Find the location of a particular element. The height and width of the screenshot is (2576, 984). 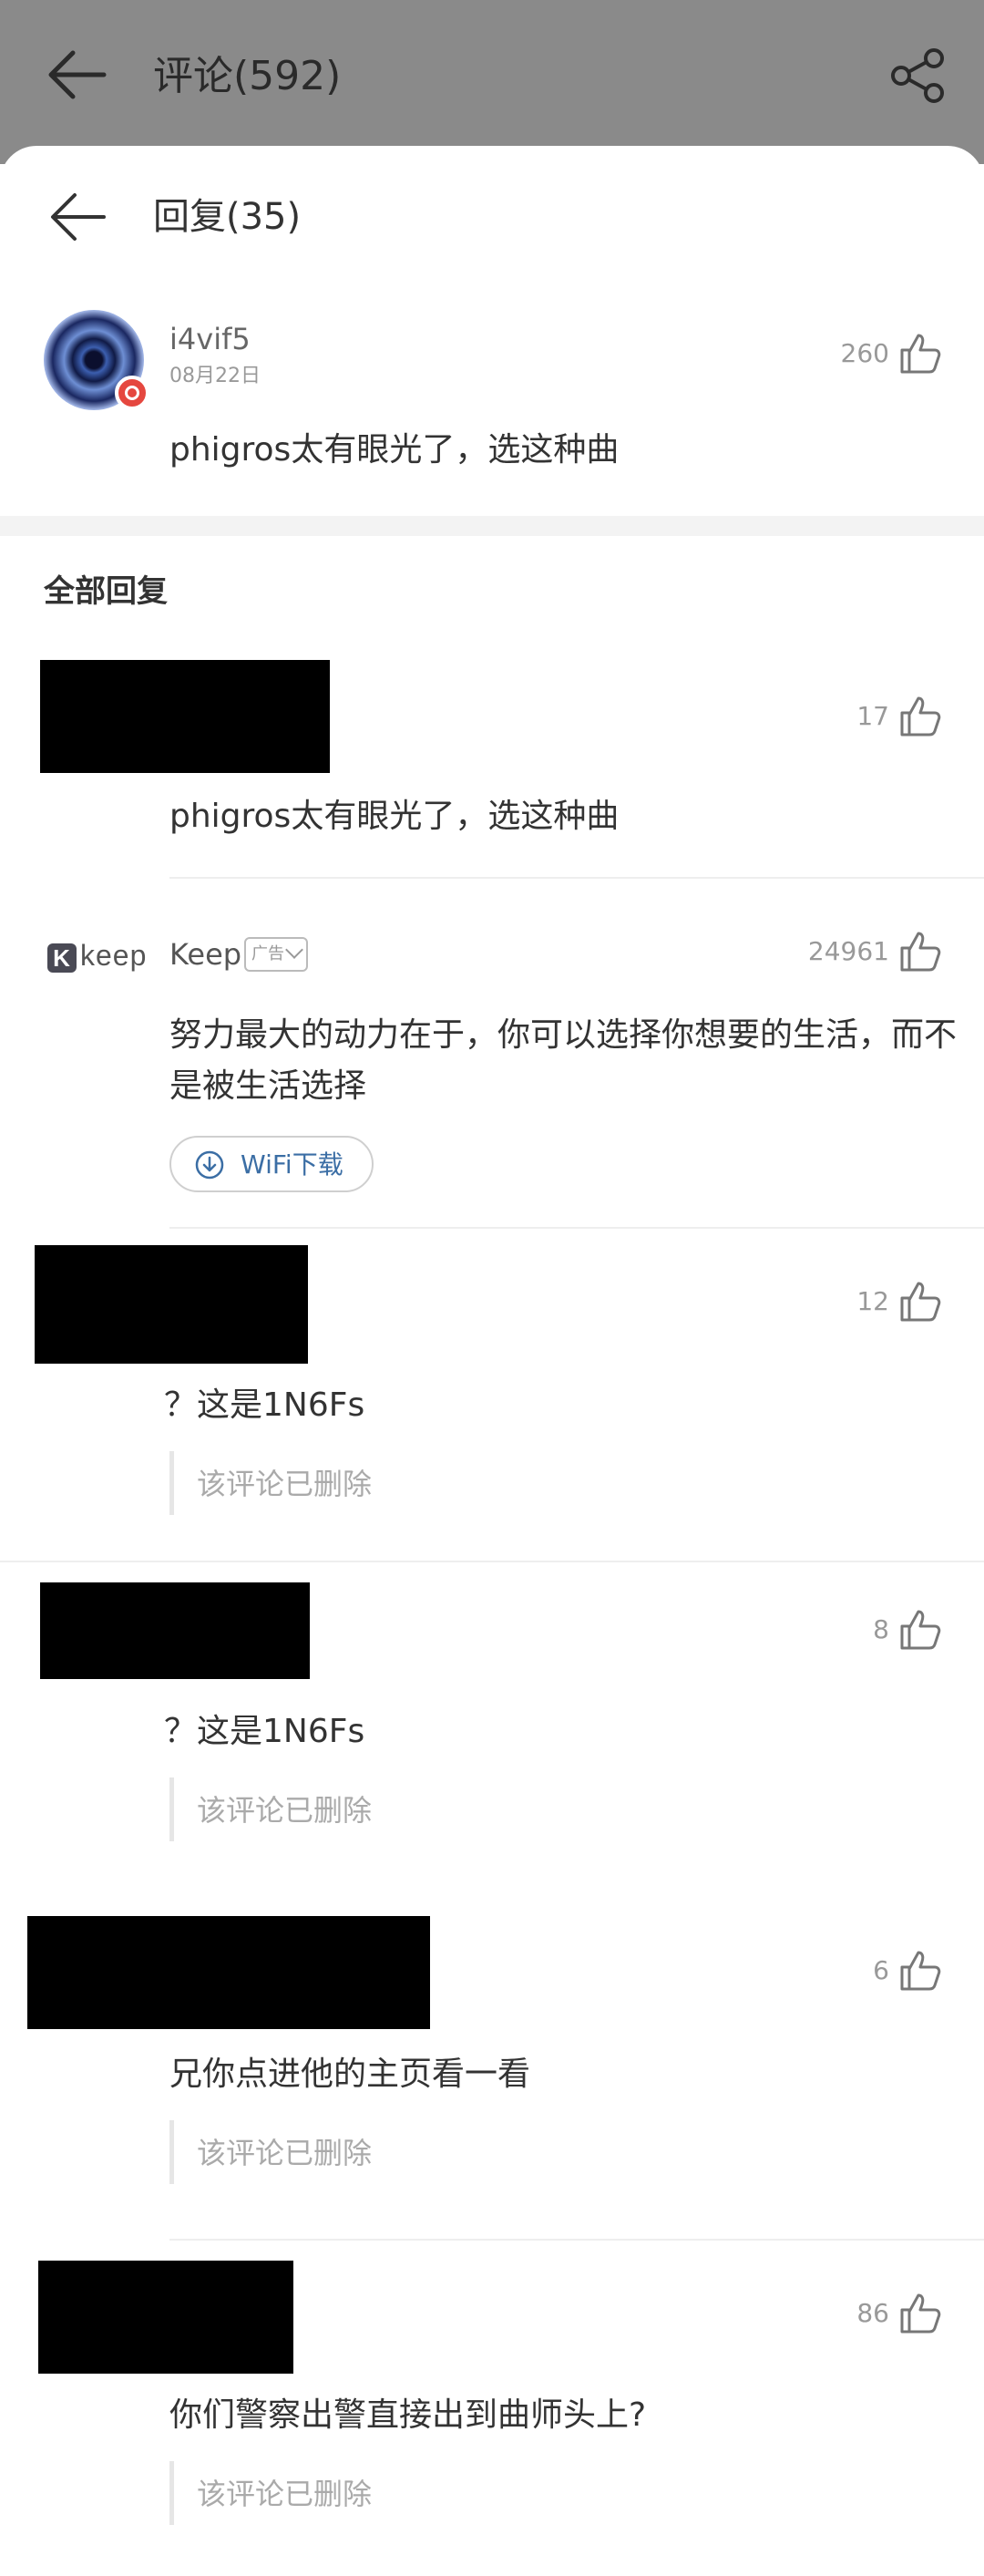

section-divider is located at coordinates (492, 526).